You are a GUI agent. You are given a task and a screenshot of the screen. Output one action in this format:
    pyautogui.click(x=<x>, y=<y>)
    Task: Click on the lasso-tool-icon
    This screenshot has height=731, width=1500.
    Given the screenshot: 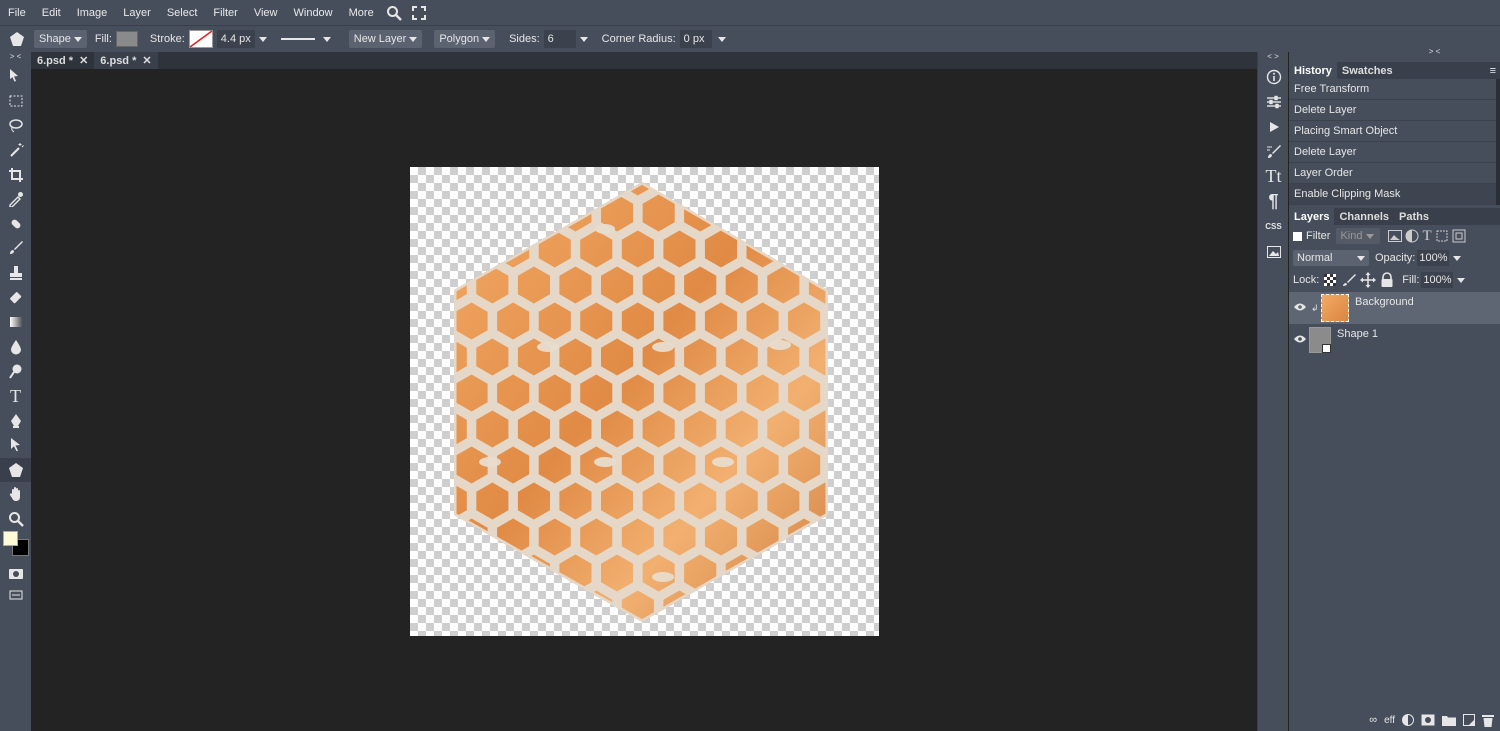 What is the action you would take?
    pyautogui.click(x=15, y=125)
    